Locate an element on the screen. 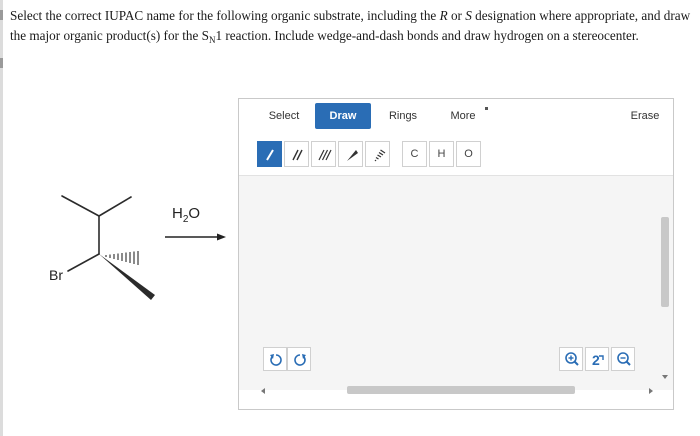 This screenshot has width=700, height=436. tab-more: More is located at coordinates (463, 116).